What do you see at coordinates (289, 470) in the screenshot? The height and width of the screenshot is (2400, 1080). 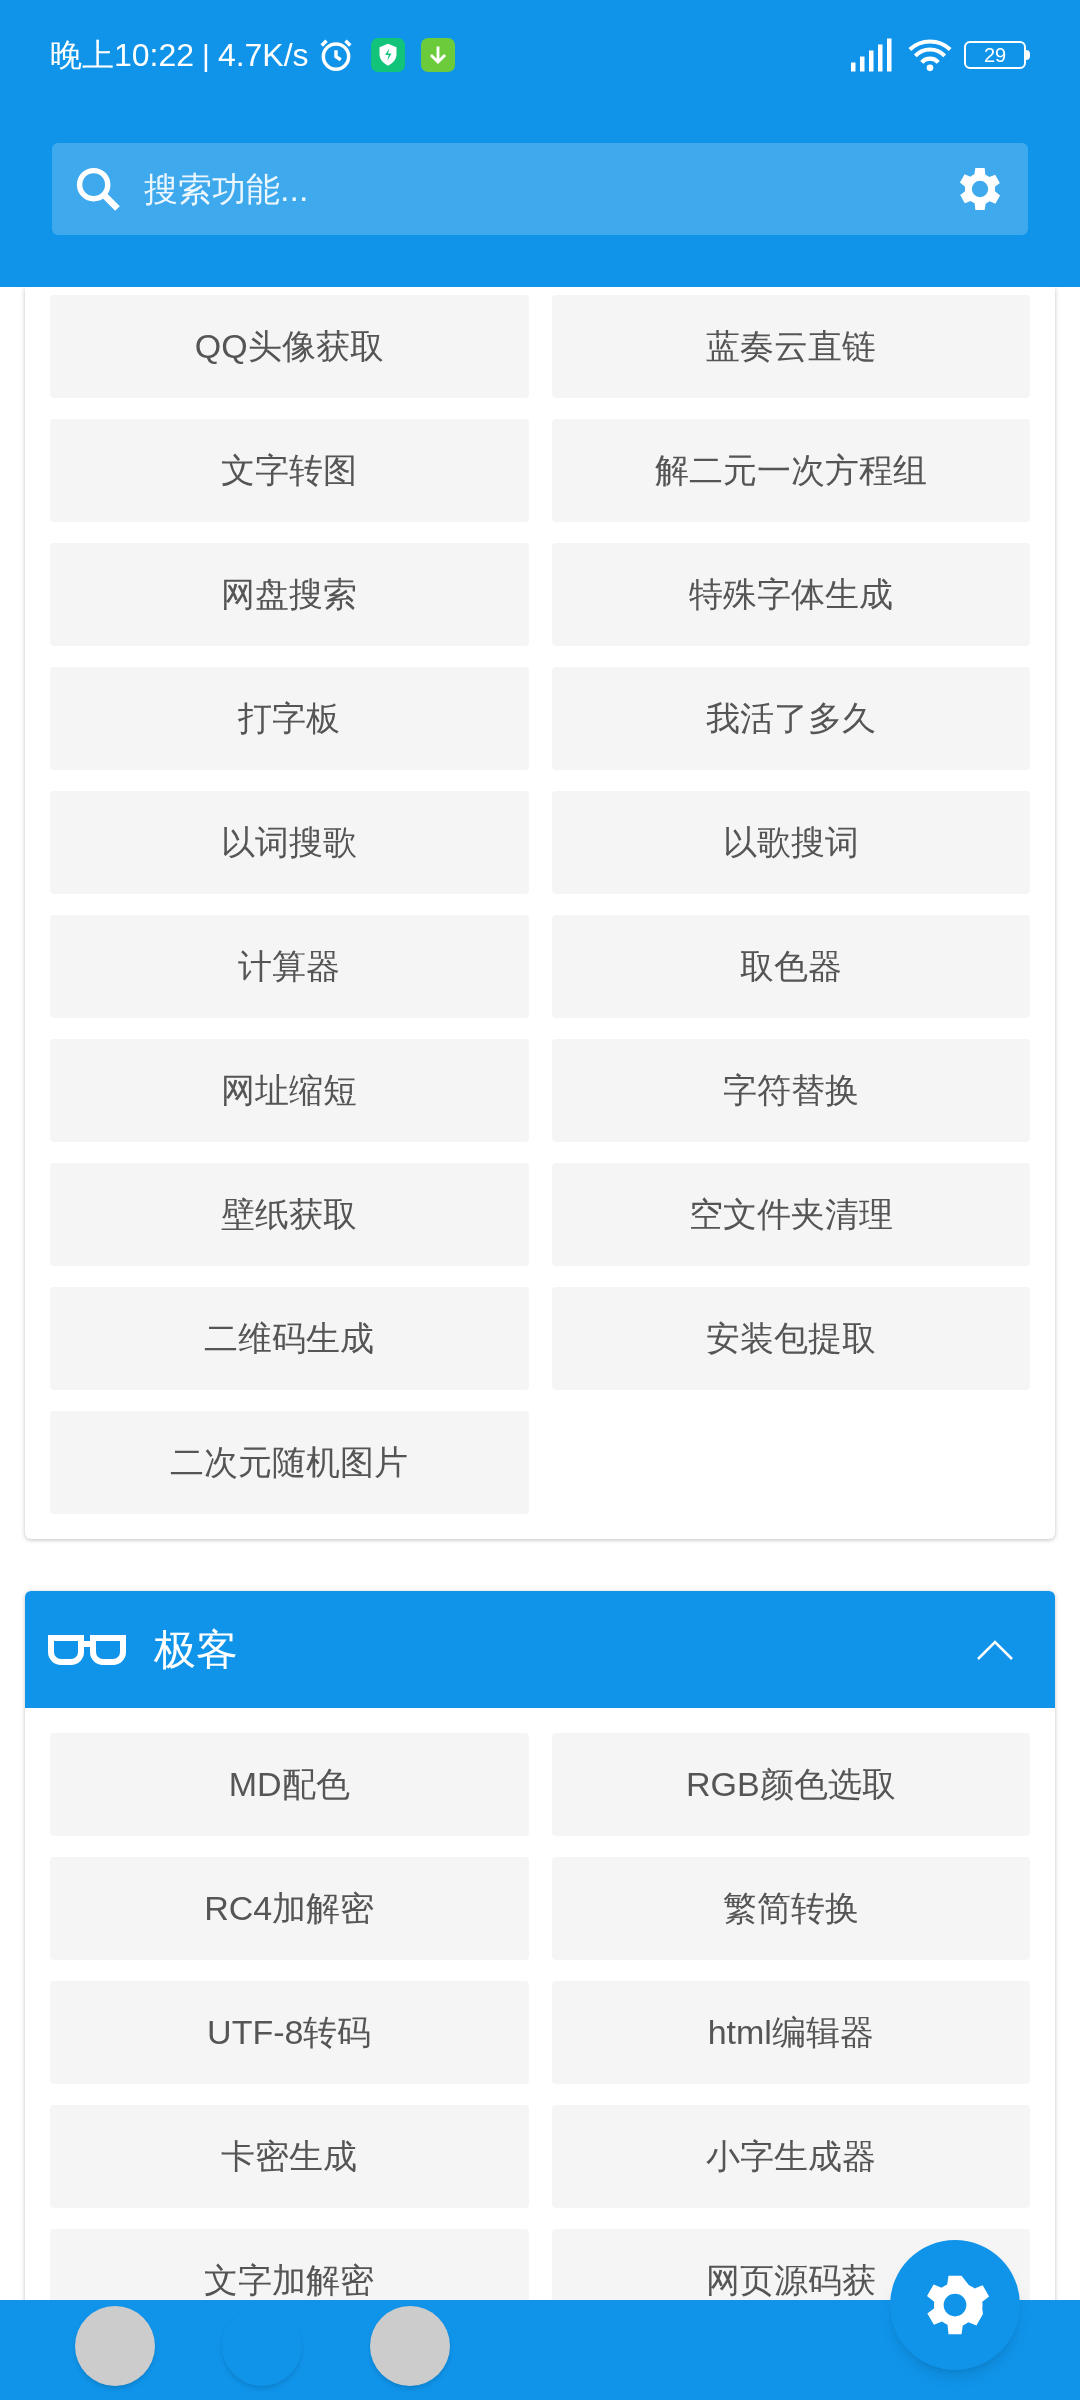 I see `tool-button: 文字转图` at bounding box center [289, 470].